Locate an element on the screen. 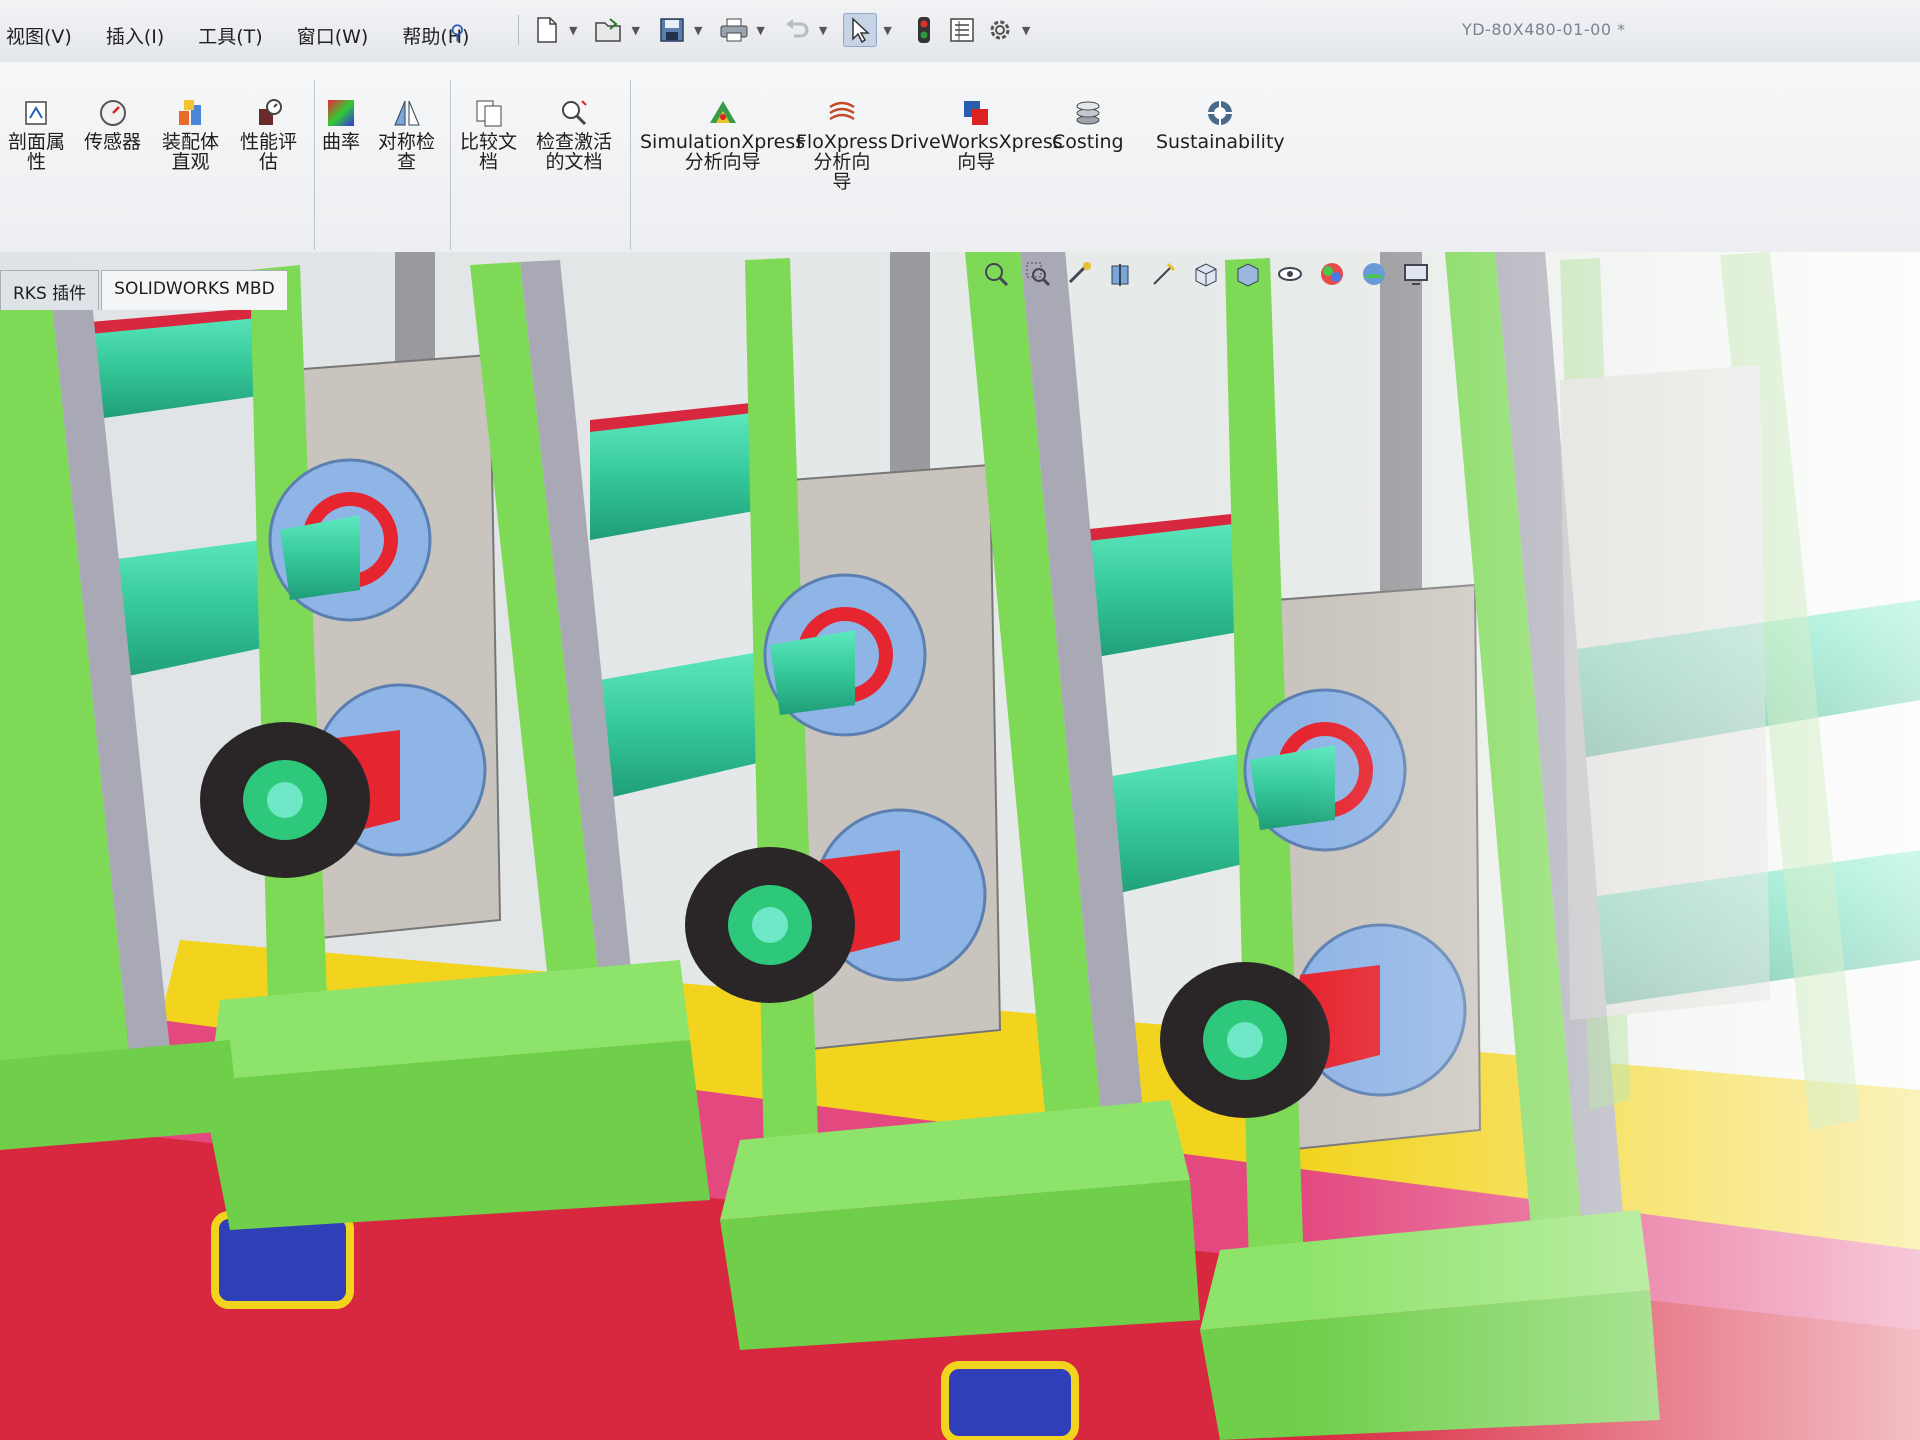  heads-up-view-toolbar is located at coordinates (1206, 274).